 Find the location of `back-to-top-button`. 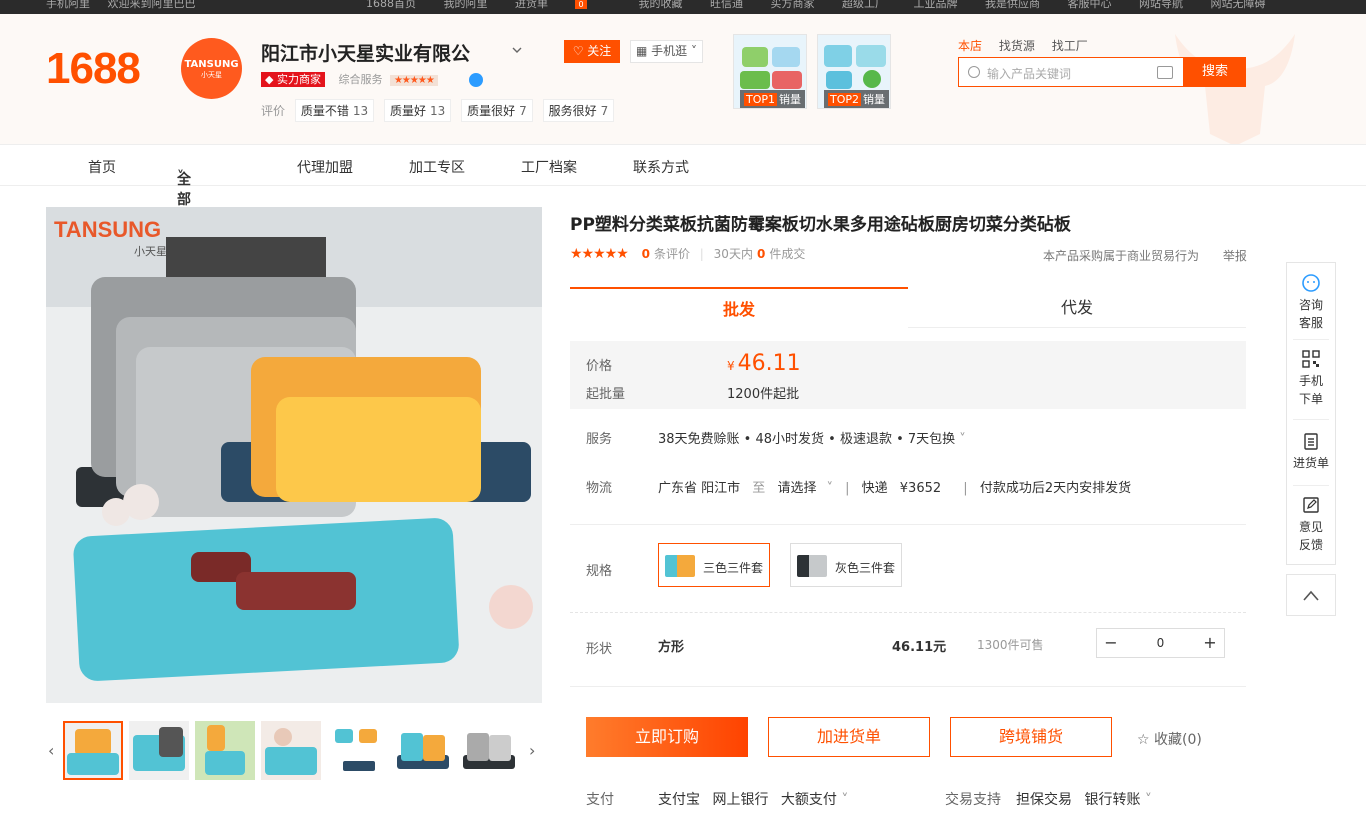

back-to-top-button is located at coordinates (1311, 595).